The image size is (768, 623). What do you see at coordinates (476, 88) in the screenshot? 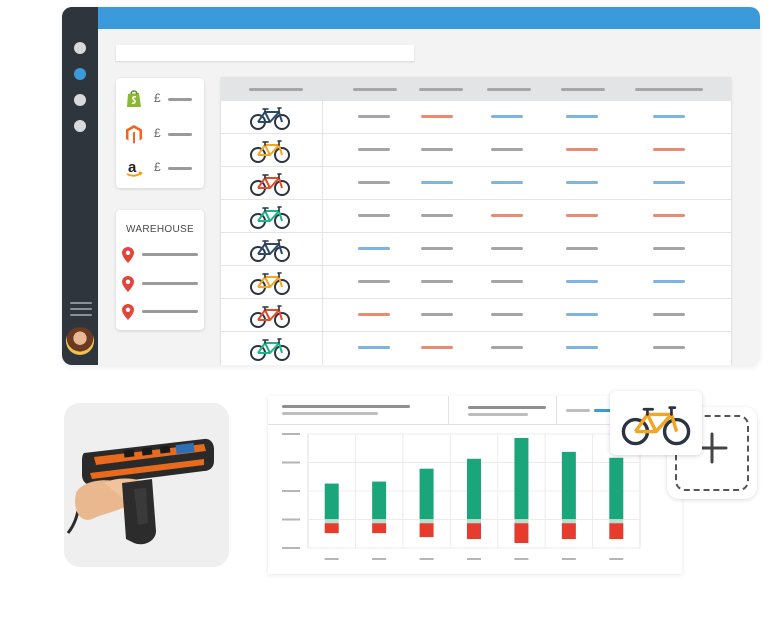
I see `table-header` at bounding box center [476, 88].